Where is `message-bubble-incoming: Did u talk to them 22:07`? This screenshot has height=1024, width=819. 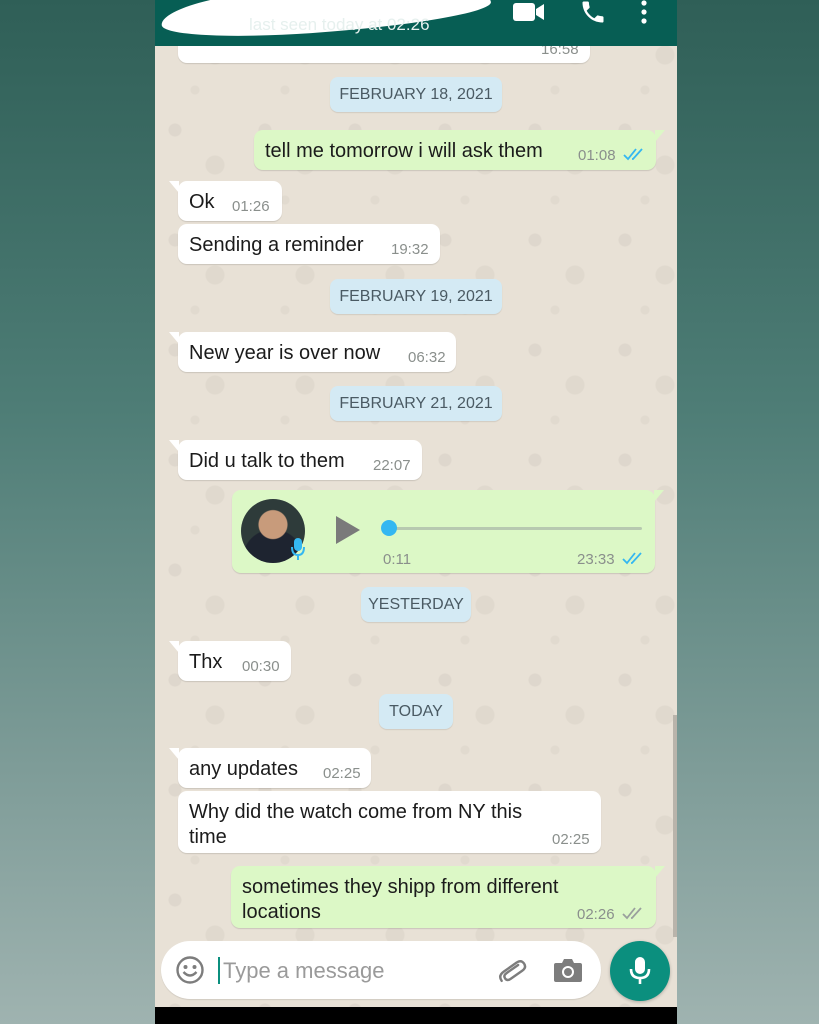
message-bubble-incoming: Did u talk to them 22:07 is located at coordinates (295, 460).